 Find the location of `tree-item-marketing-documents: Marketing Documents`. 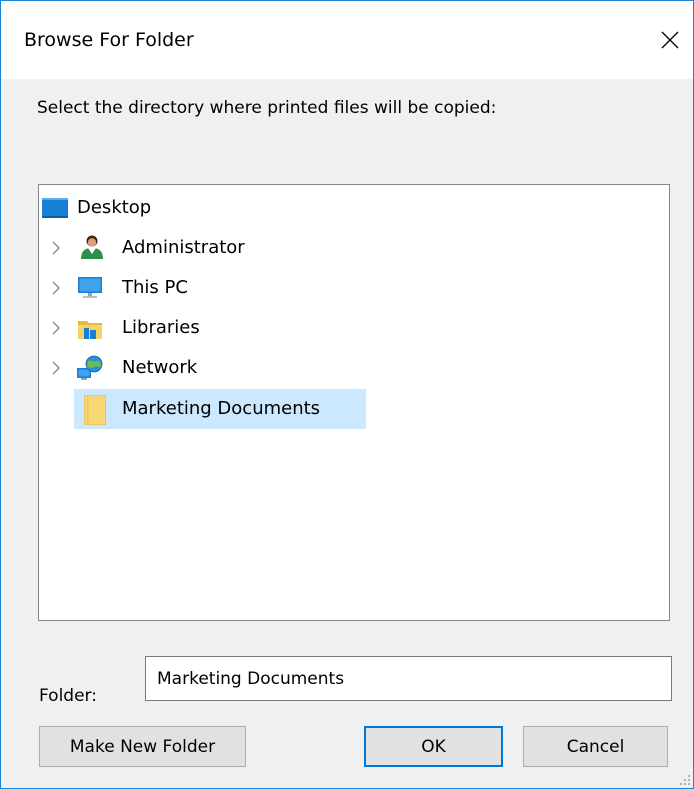

tree-item-marketing-documents: Marketing Documents is located at coordinates (220, 409).